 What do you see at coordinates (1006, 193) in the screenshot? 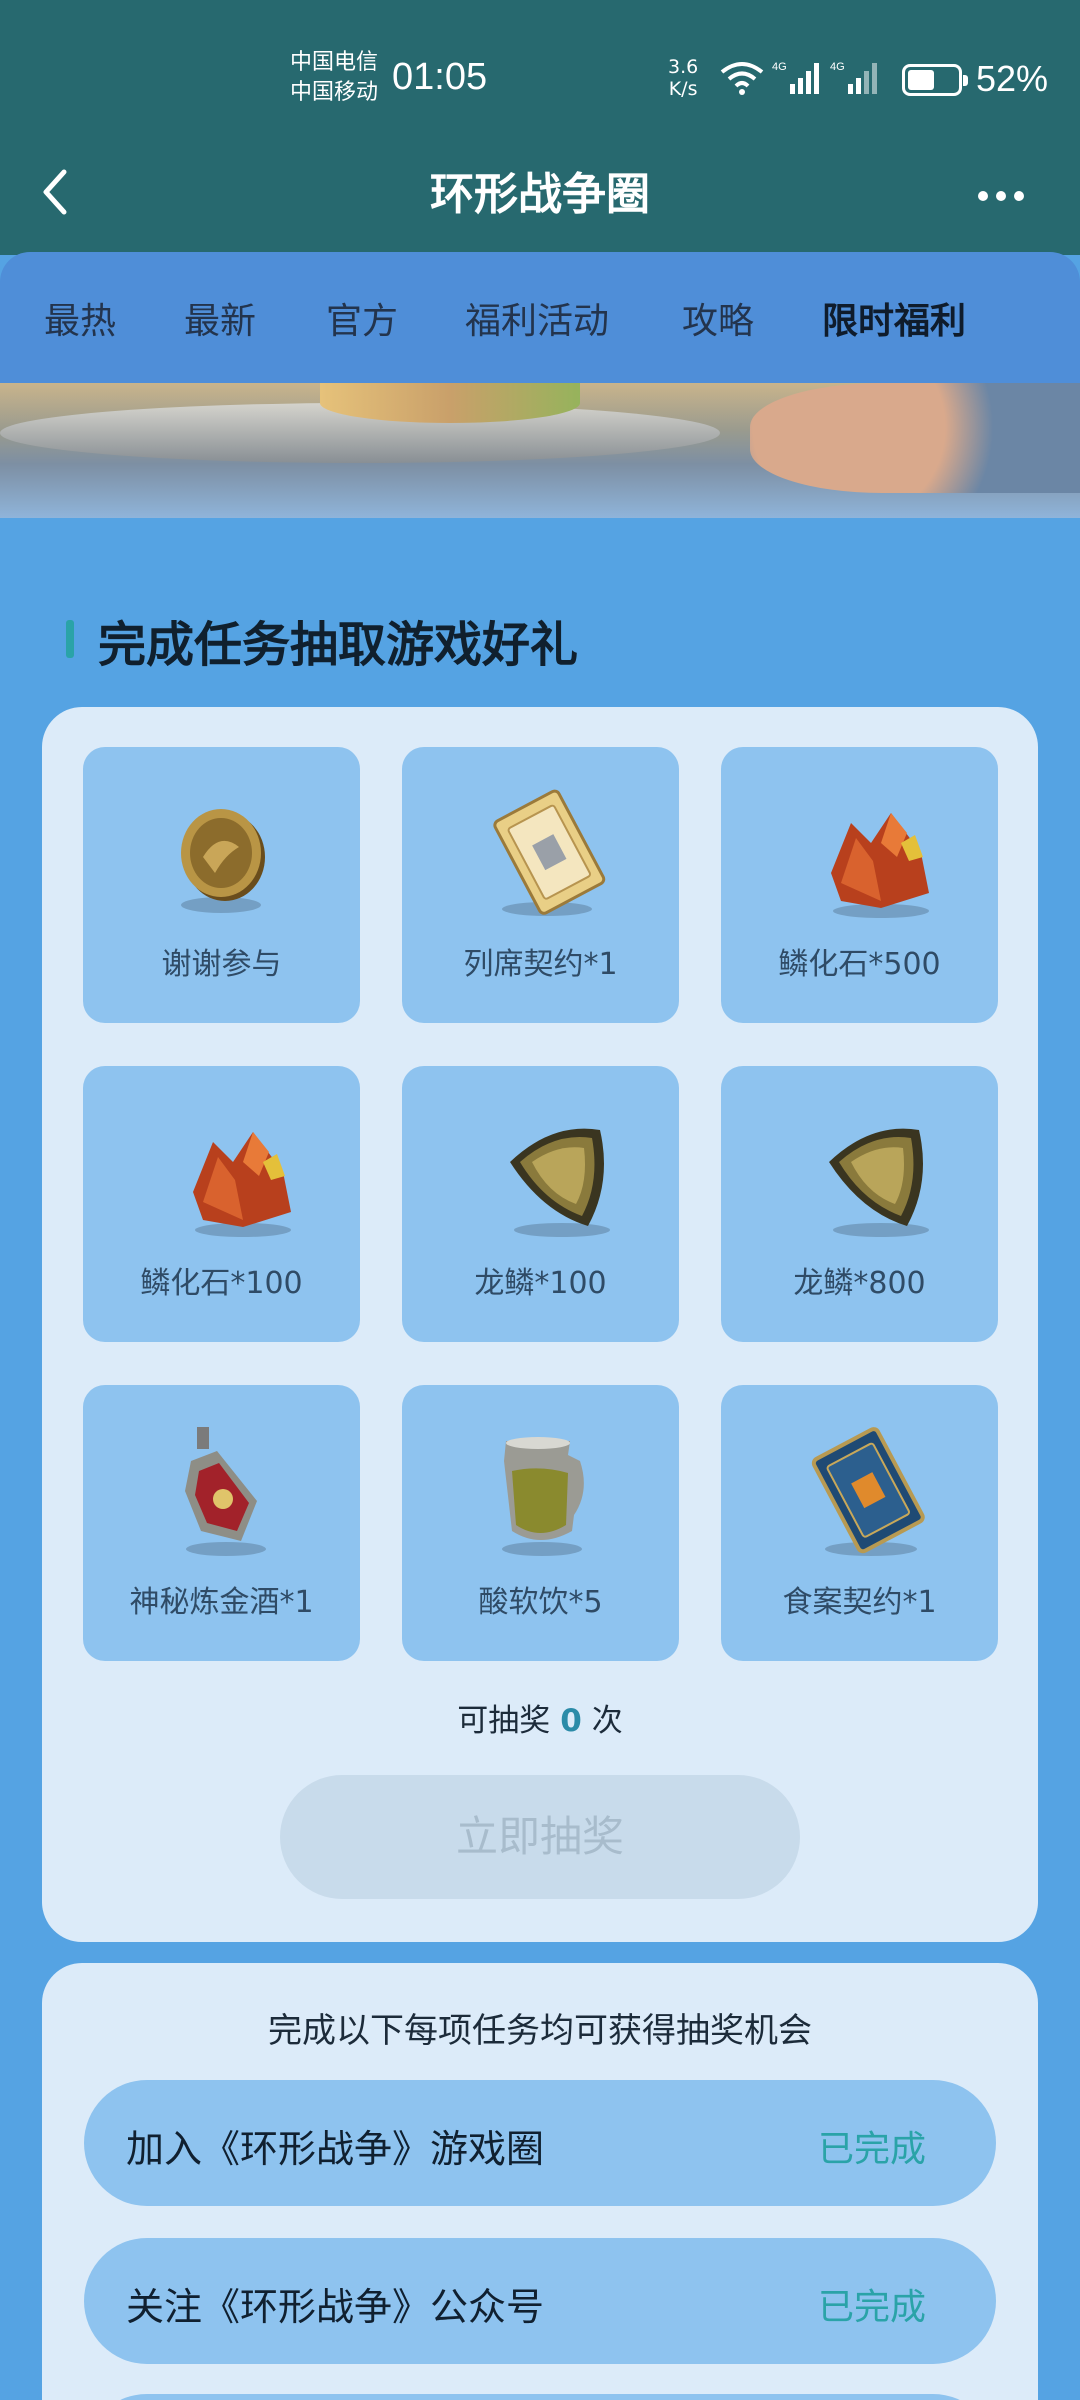
I see `more-options-icon` at bounding box center [1006, 193].